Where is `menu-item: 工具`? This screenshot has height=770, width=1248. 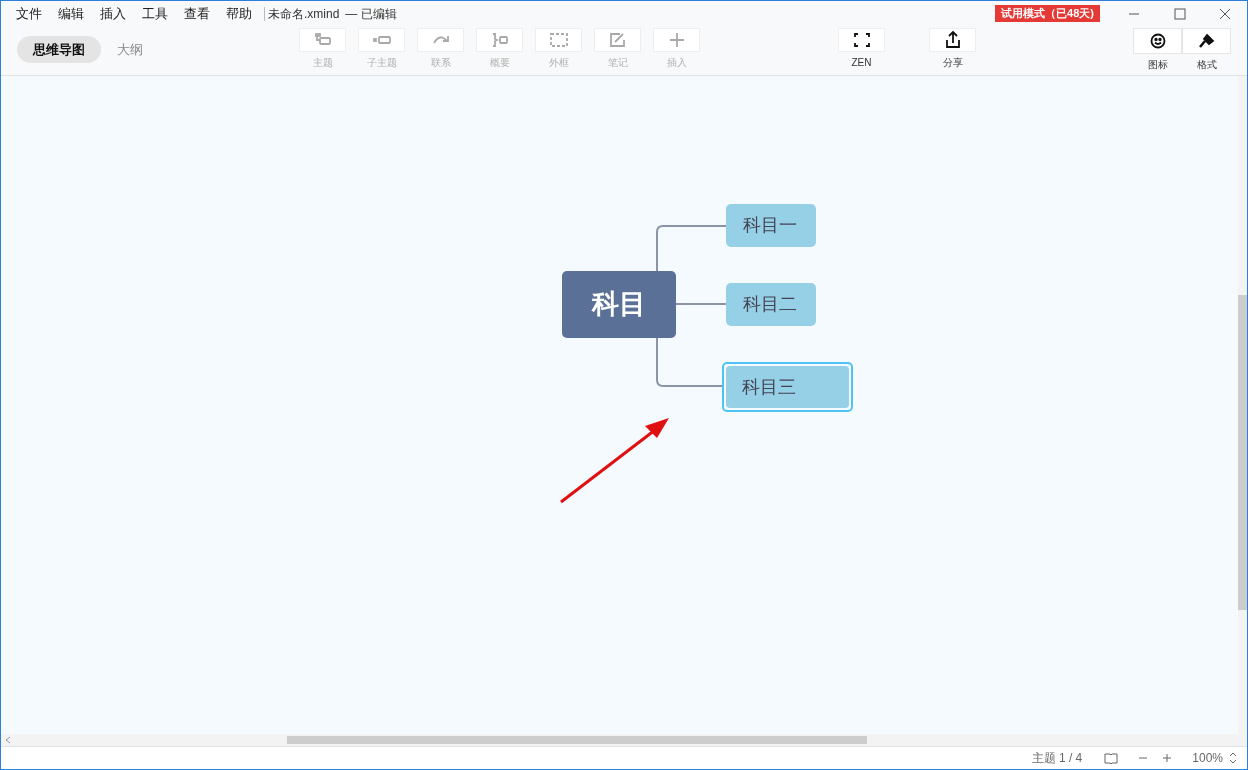
menu-item: 工具 is located at coordinates (155, 13).